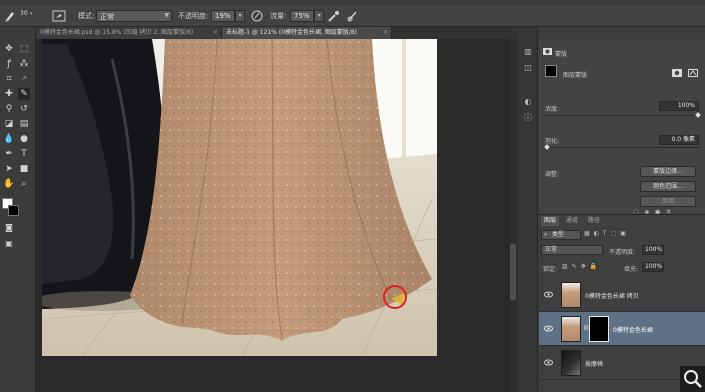 The image size is (705, 392). I want to click on lock-icons: ▨✎✥🔒, so click(590, 267).